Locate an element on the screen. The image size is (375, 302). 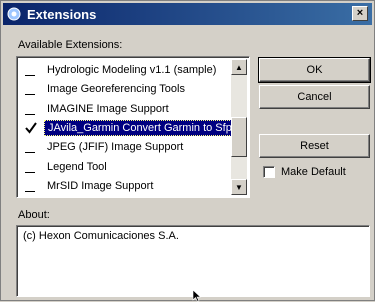
available-extensions-label: Available Extensions: is located at coordinates (70, 45).